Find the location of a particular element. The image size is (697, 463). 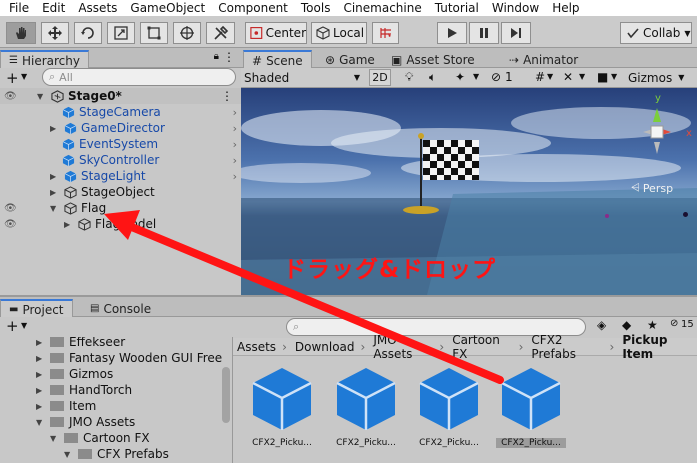

shading-mode-dropdown: Shaded ▼ is located at coordinates (304, 77).